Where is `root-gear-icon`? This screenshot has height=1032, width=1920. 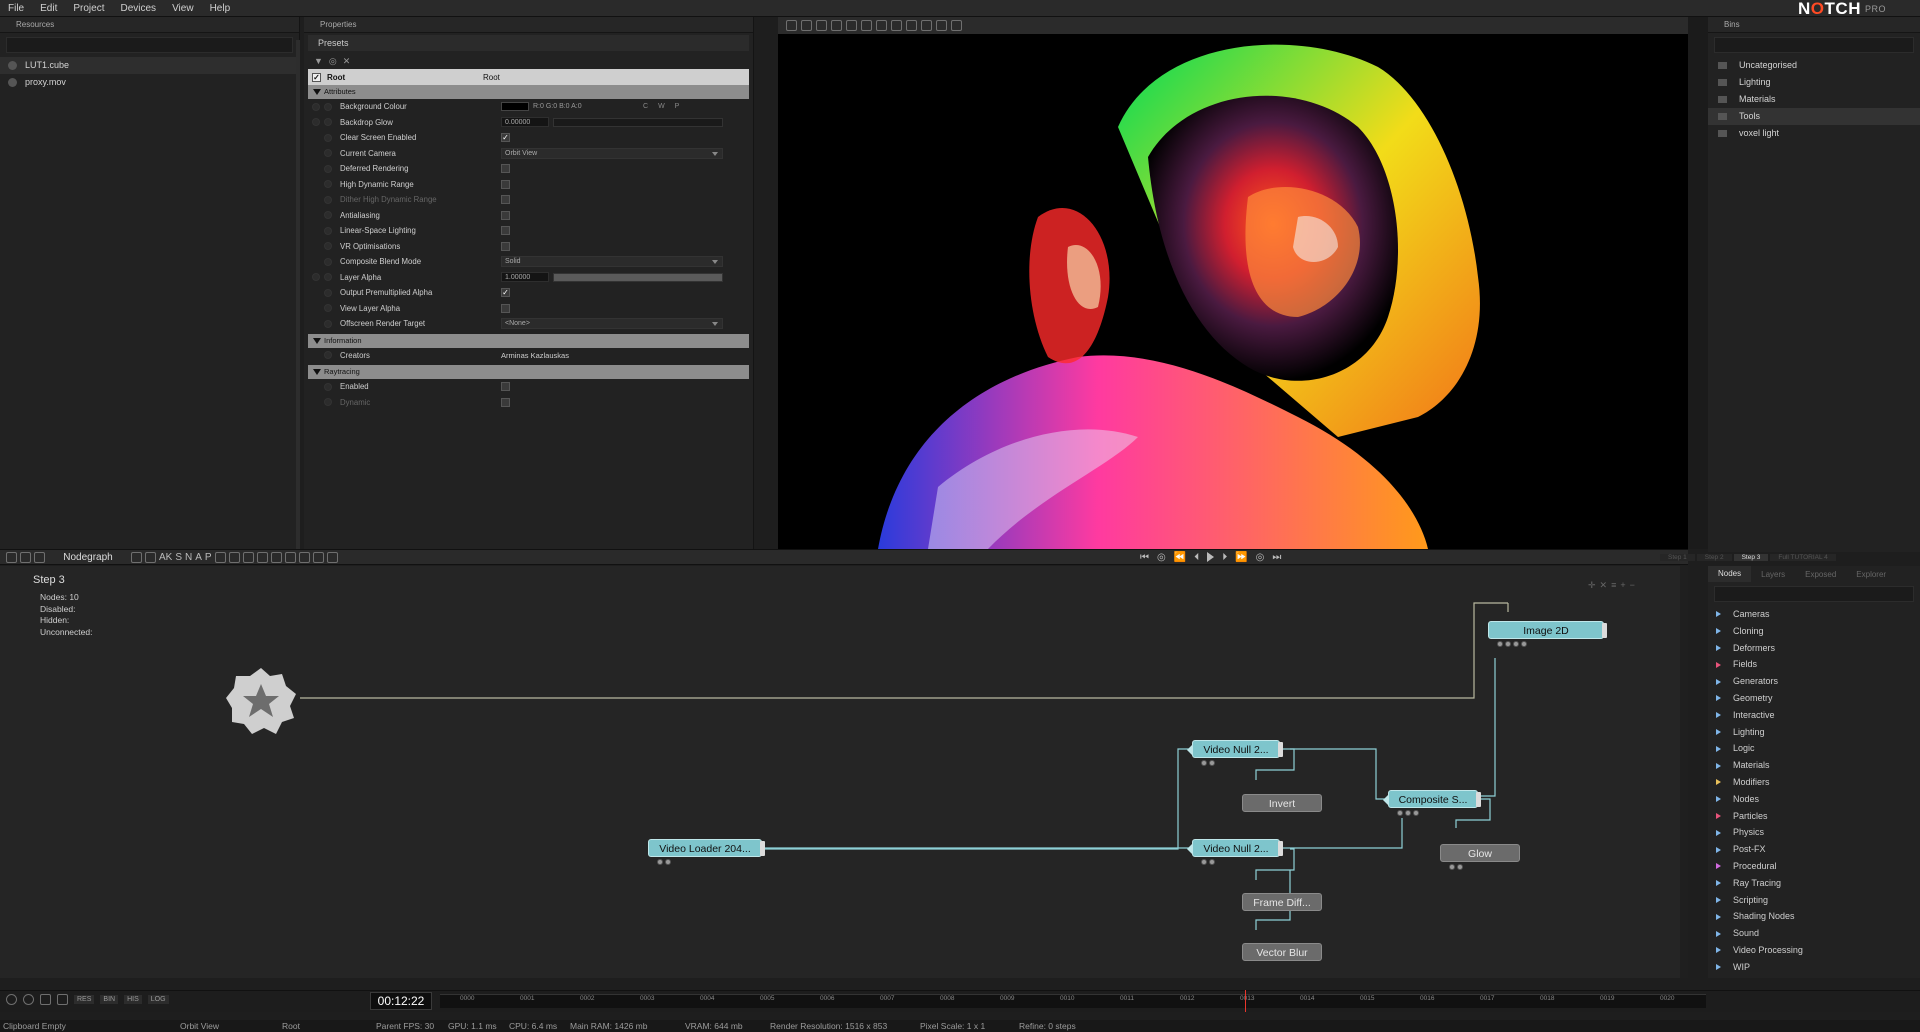 root-gear-icon is located at coordinates (261, 701).